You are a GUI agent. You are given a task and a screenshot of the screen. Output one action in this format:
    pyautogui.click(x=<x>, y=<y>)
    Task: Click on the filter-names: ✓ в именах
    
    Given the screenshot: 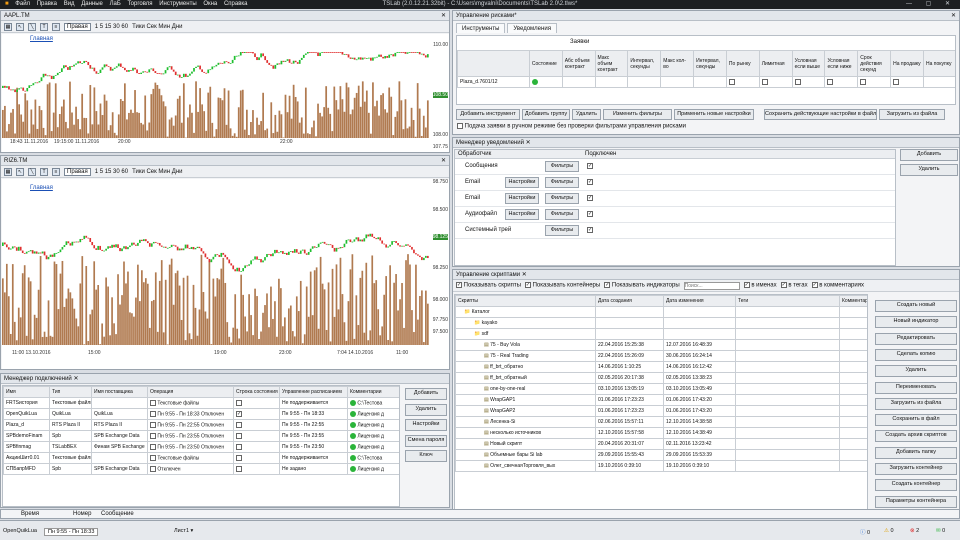 What is the action you would take?
    pyautogui.click(x=760, y=285)
    